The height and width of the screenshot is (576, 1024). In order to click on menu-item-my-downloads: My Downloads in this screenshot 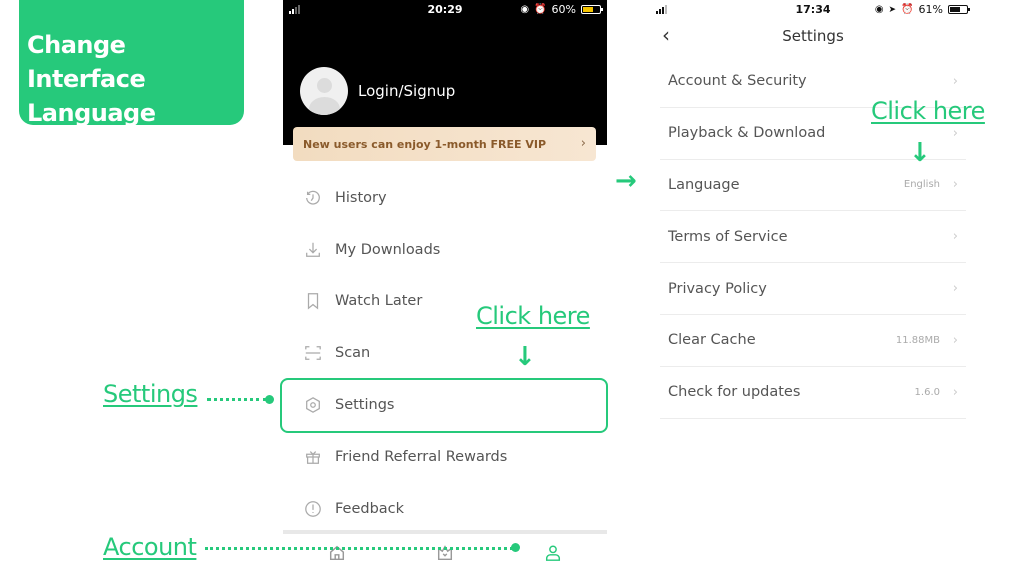, I will do `click(445, 250)`.